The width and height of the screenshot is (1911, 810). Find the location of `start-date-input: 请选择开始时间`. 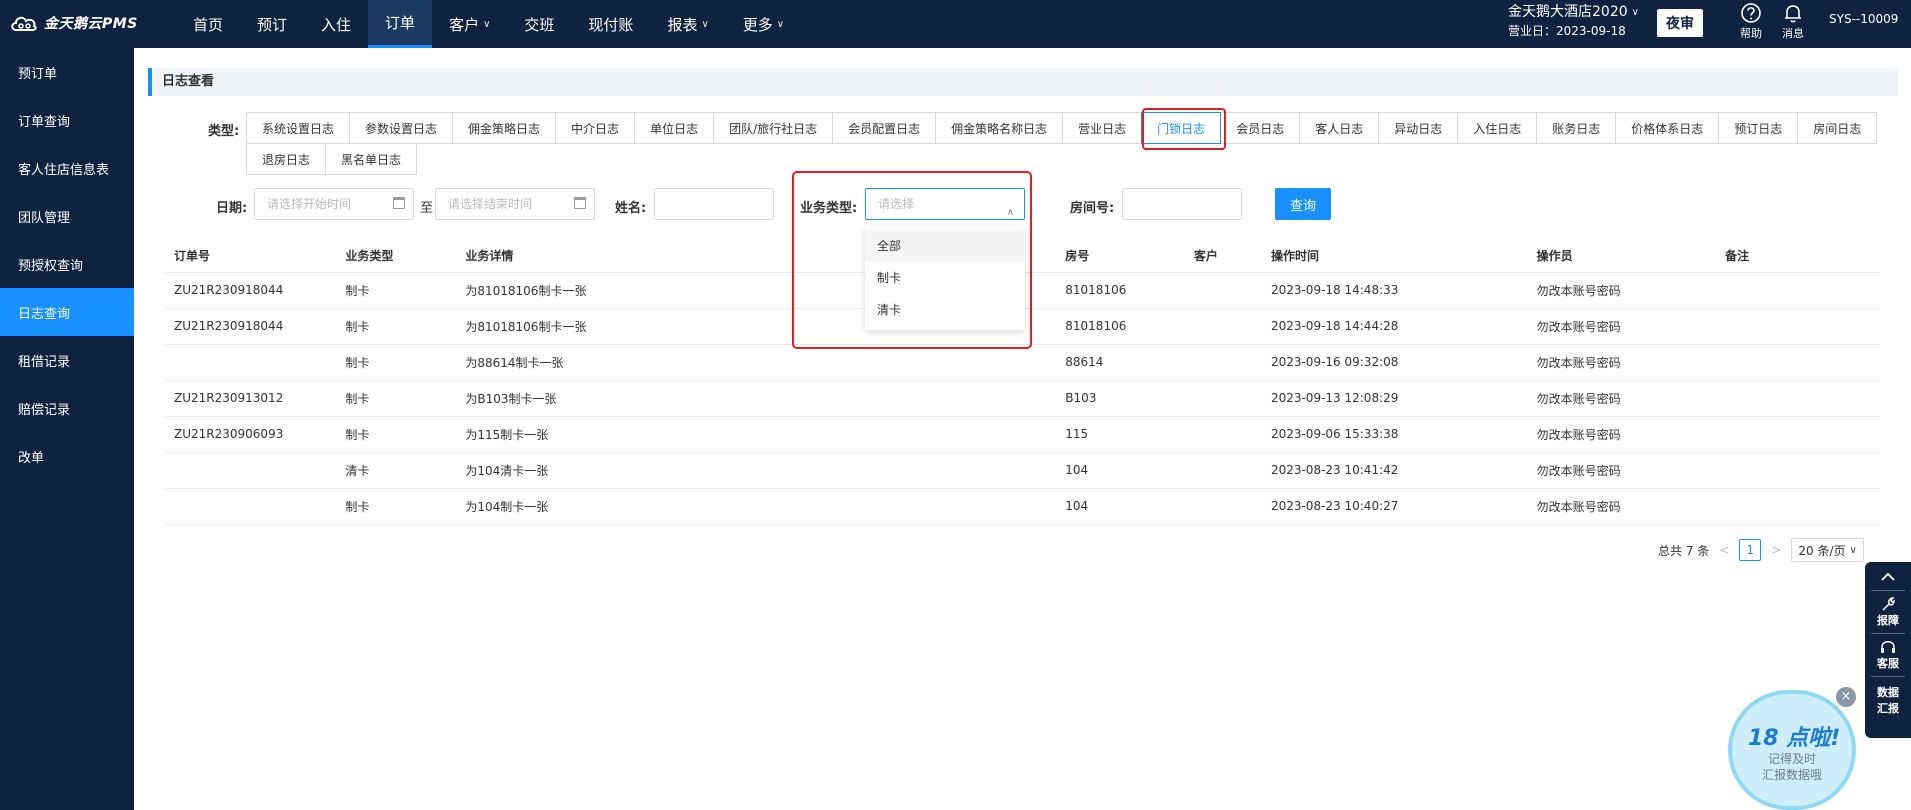

start-date-input: 请选择开始时间 is located at coordinates (334, 204).